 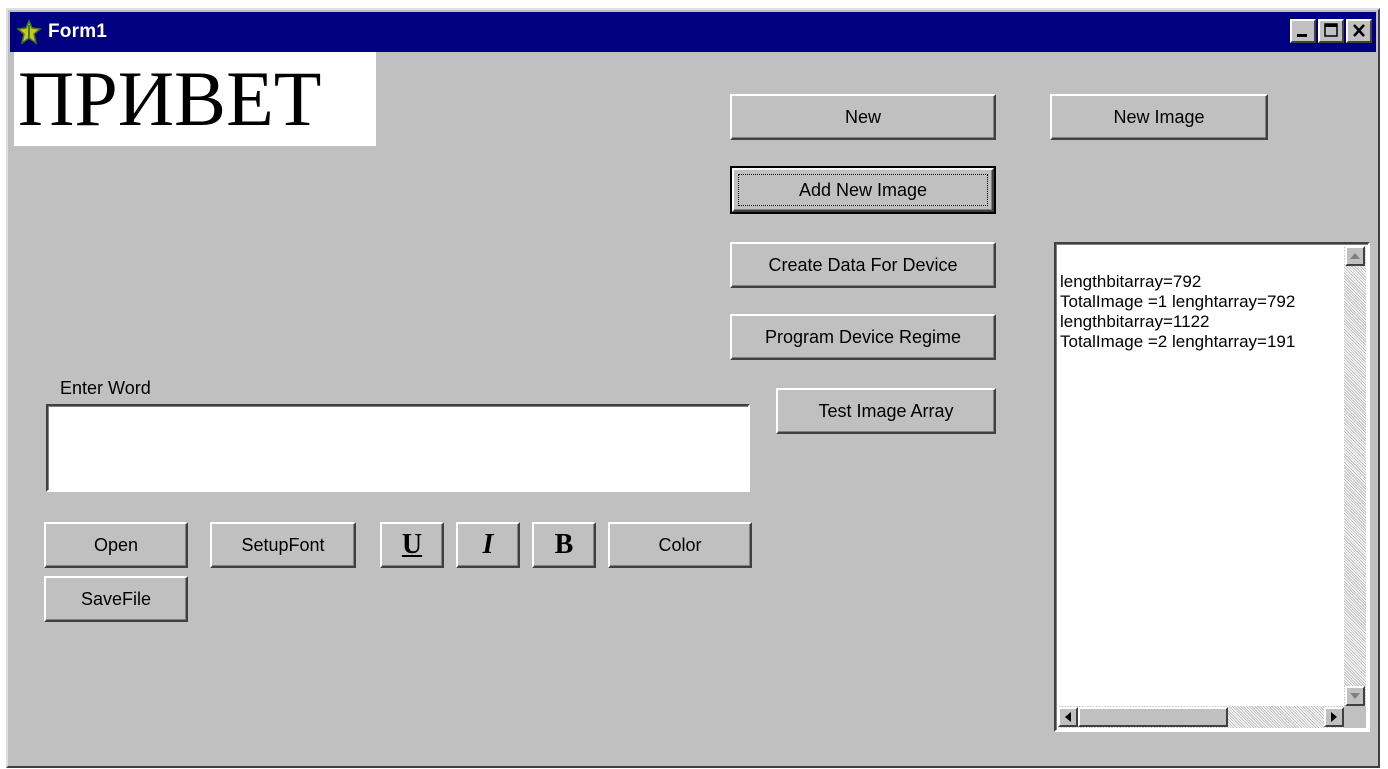 What do you see at coordinates (863, 117) in the screenshot?
I see `new-button: New` at bounding box center [863, 117].